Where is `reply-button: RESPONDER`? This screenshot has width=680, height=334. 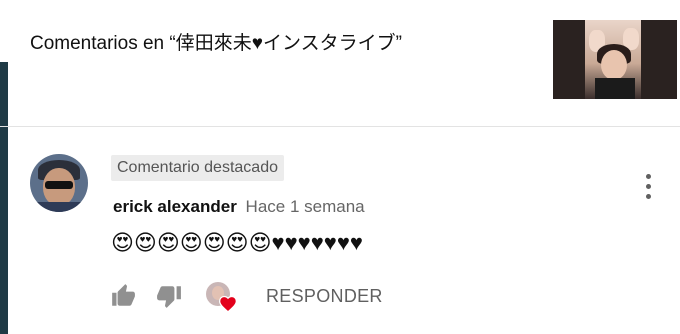
reply-button: RESPONDER is located at coordinates (324, 296).